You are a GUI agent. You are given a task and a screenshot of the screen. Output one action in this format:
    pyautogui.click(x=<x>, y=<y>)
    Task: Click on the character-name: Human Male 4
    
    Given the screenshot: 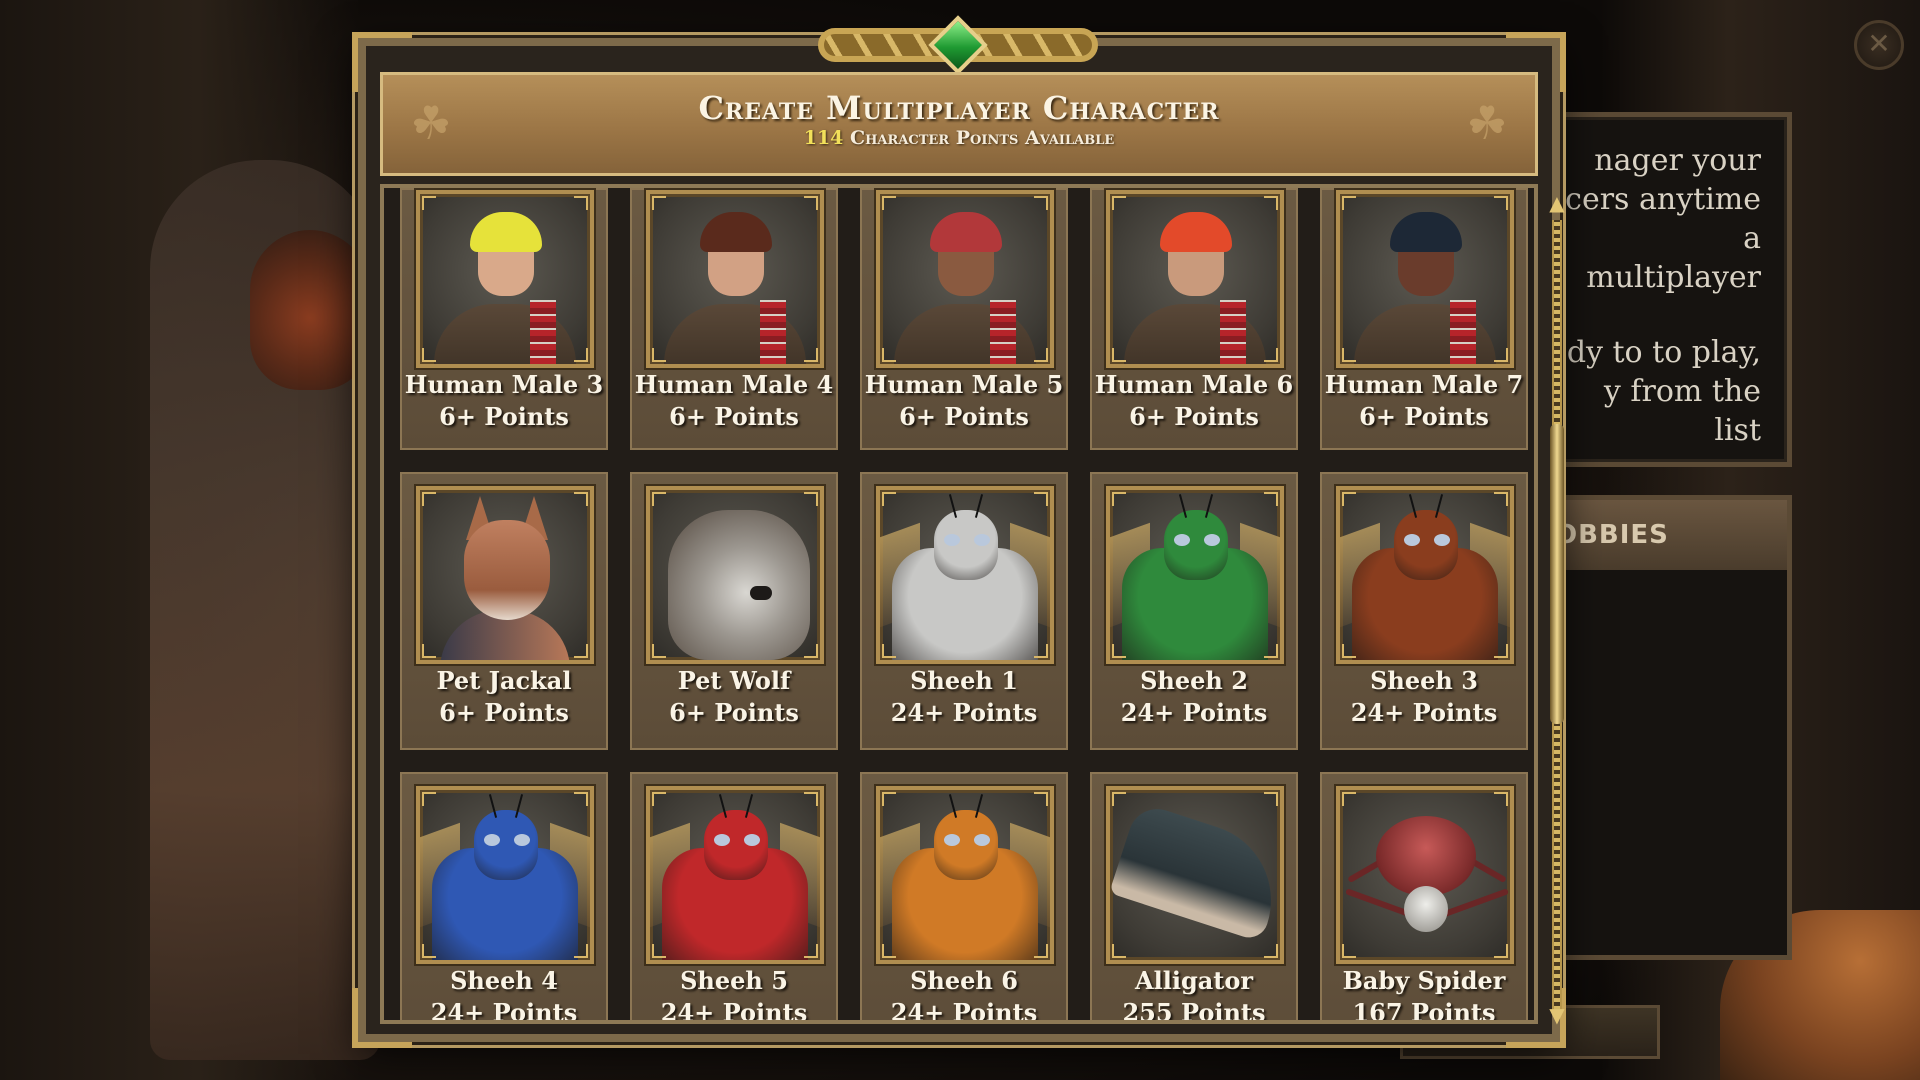 What is the action you would take?
    pyautogui.click(x=734, y=384)
    